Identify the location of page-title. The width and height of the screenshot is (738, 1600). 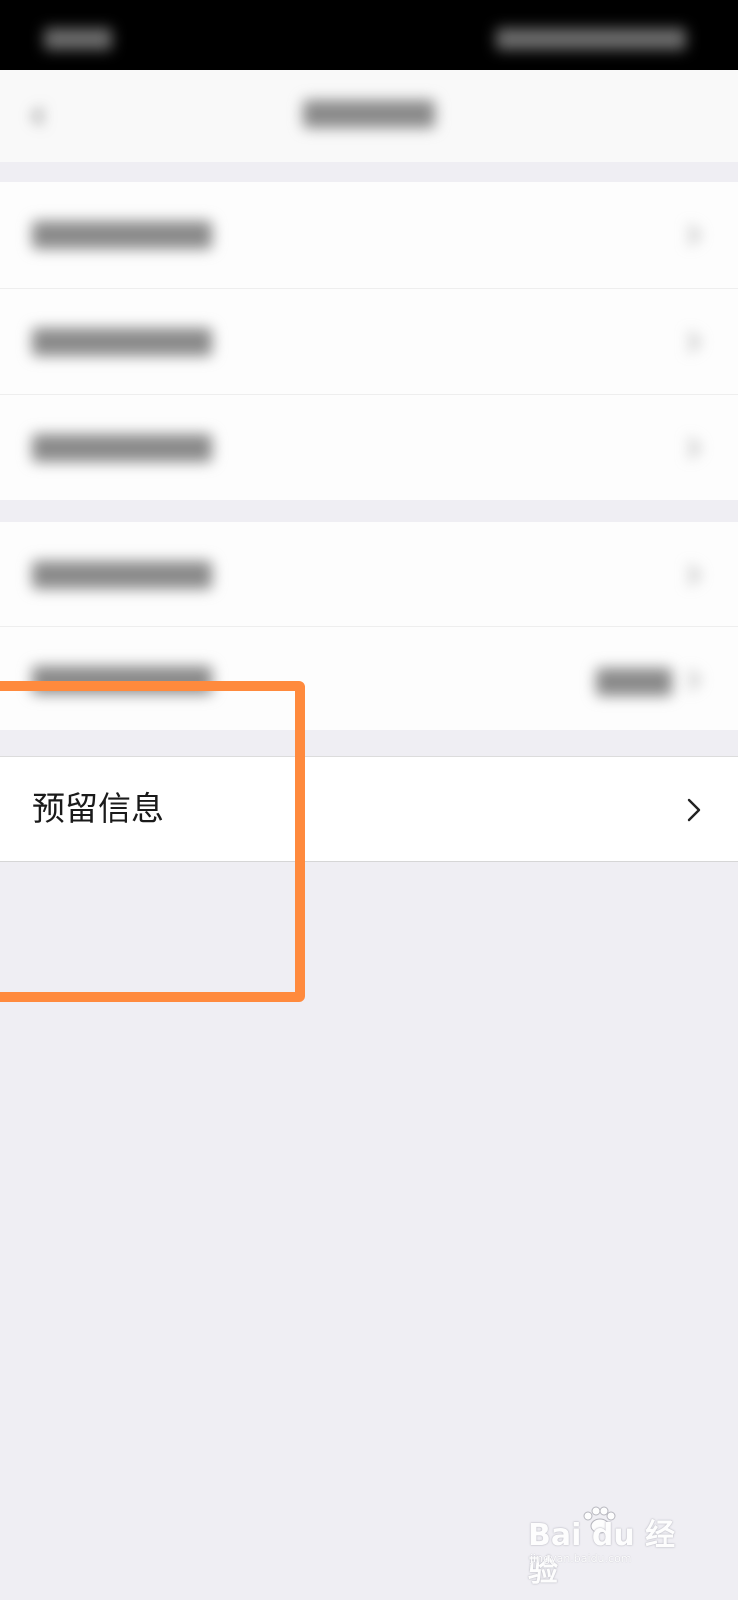
(369, 114).